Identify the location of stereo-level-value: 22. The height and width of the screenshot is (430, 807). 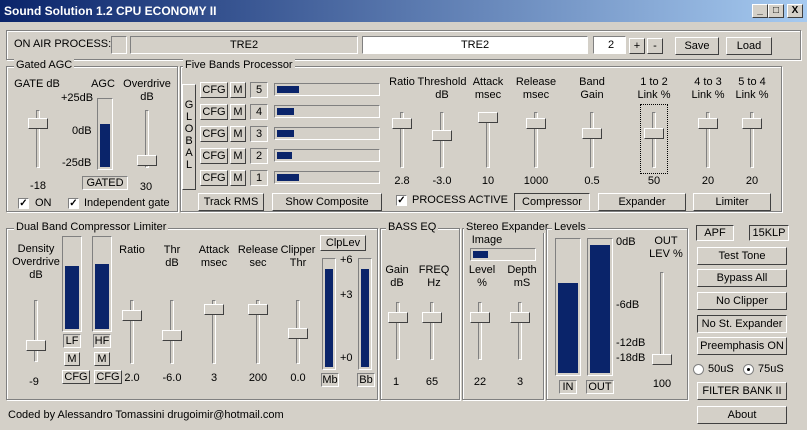
(480, 382).